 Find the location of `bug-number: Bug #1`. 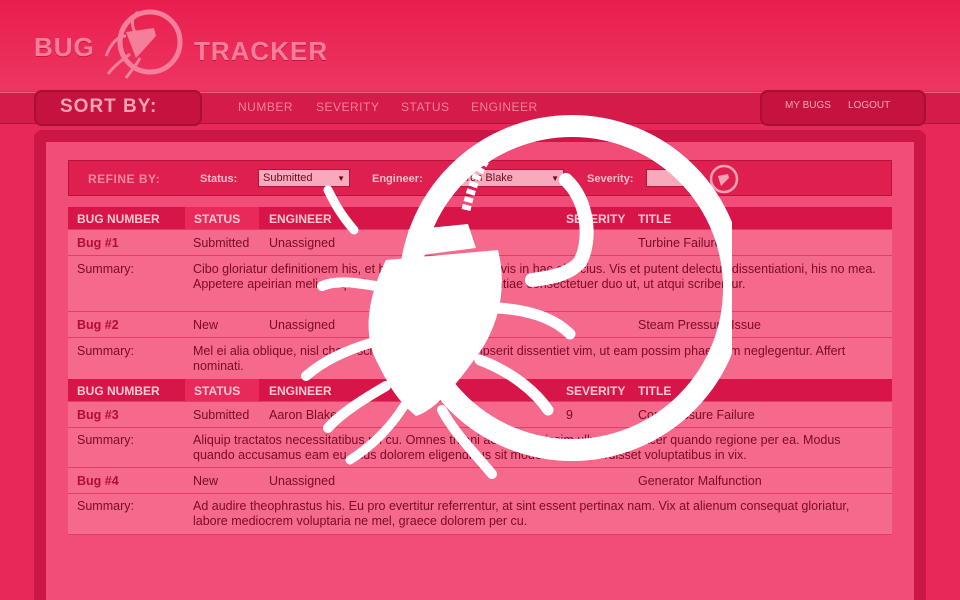

bug-number: Bug #1 is located at coordinates (98, 243).